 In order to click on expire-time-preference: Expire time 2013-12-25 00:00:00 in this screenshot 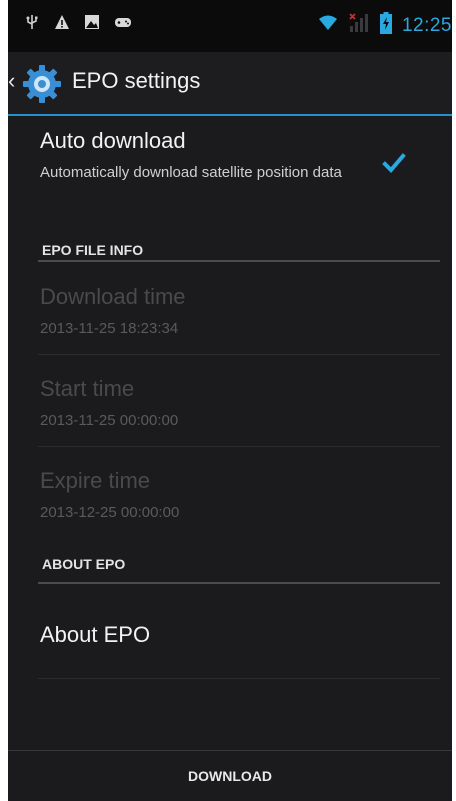, I will do `click(230, 493)`.